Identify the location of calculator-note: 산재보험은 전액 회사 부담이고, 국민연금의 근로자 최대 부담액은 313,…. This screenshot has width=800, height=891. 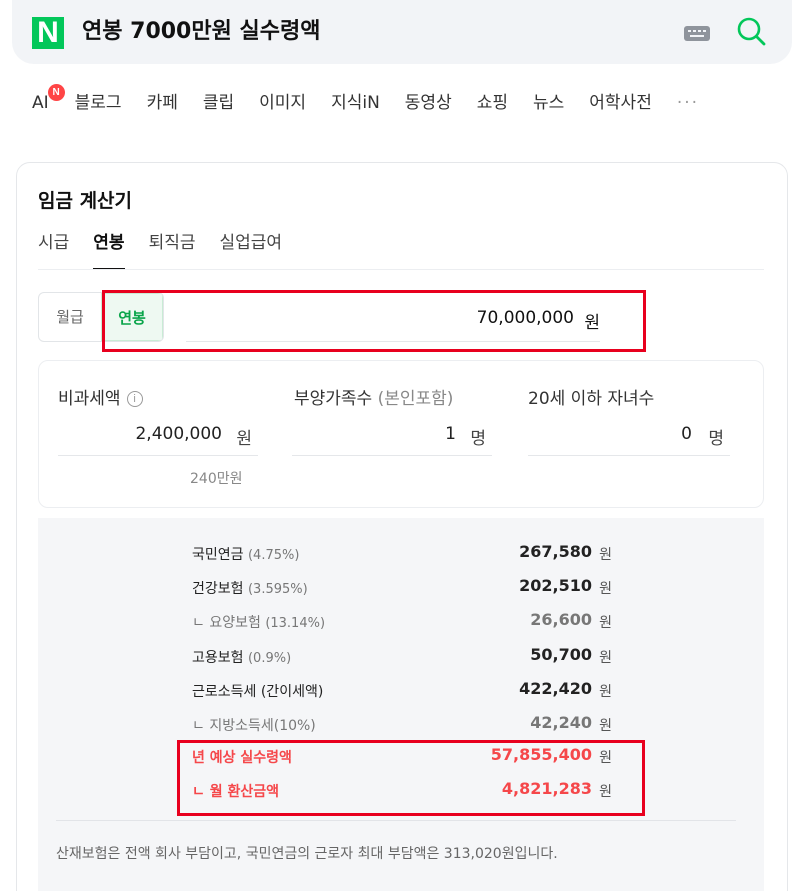
(307, 854).